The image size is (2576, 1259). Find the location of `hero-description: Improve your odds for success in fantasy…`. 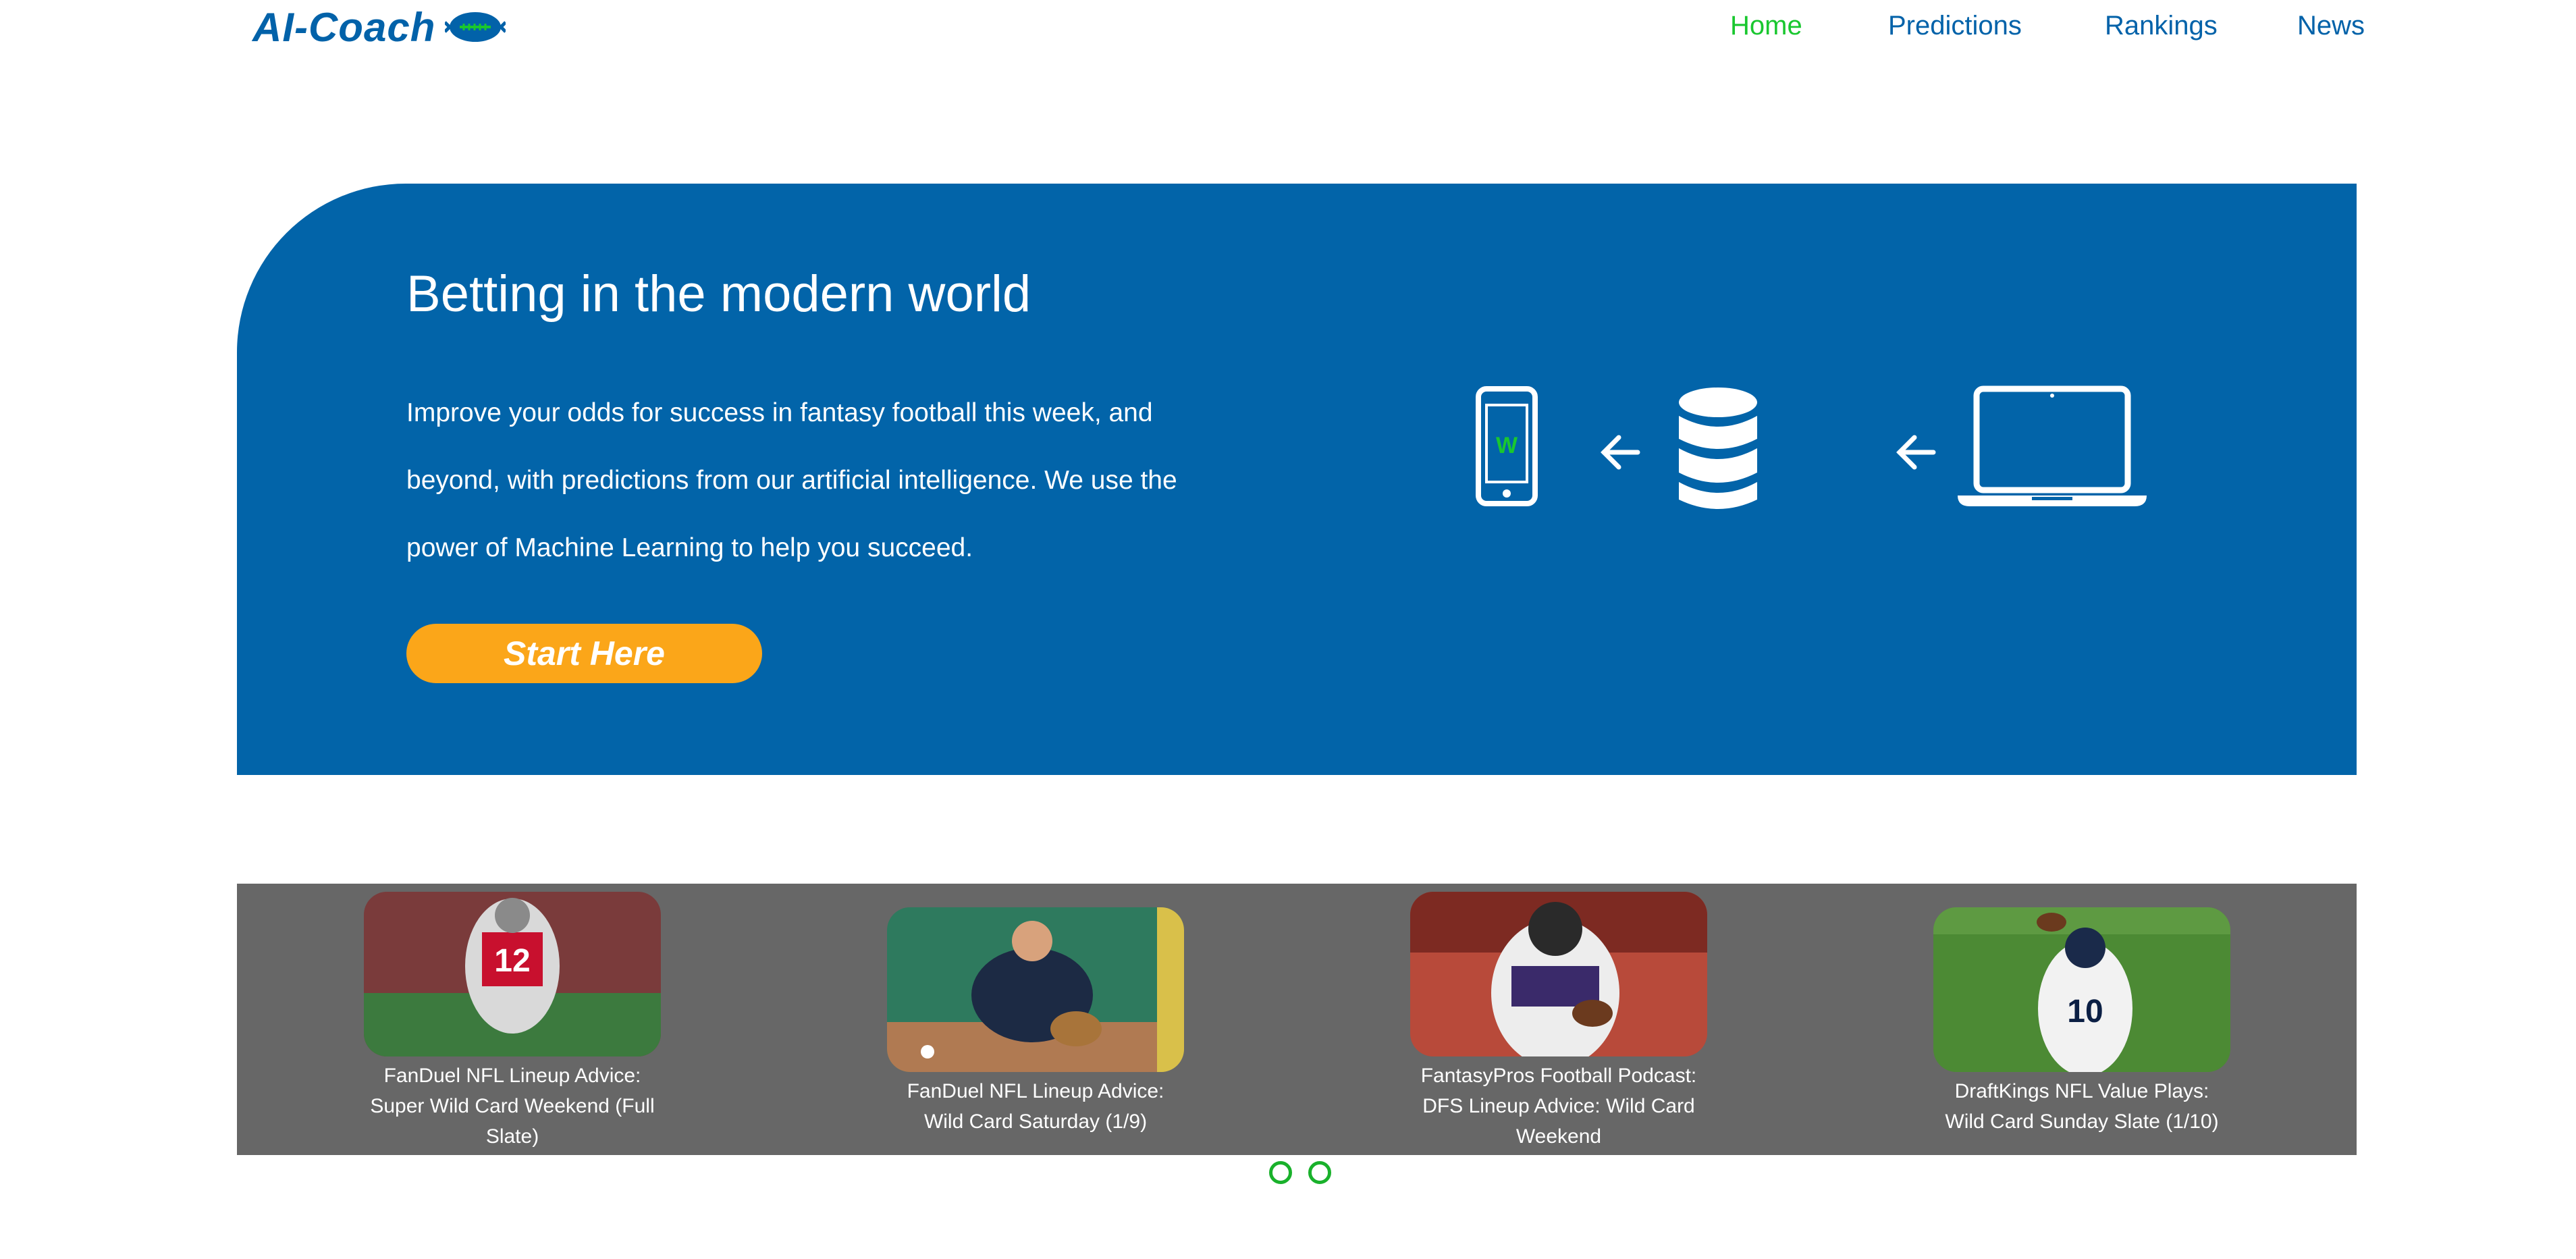

hero-description: Improve your odds for success in fantasy… is located at coordinates (791, 480).